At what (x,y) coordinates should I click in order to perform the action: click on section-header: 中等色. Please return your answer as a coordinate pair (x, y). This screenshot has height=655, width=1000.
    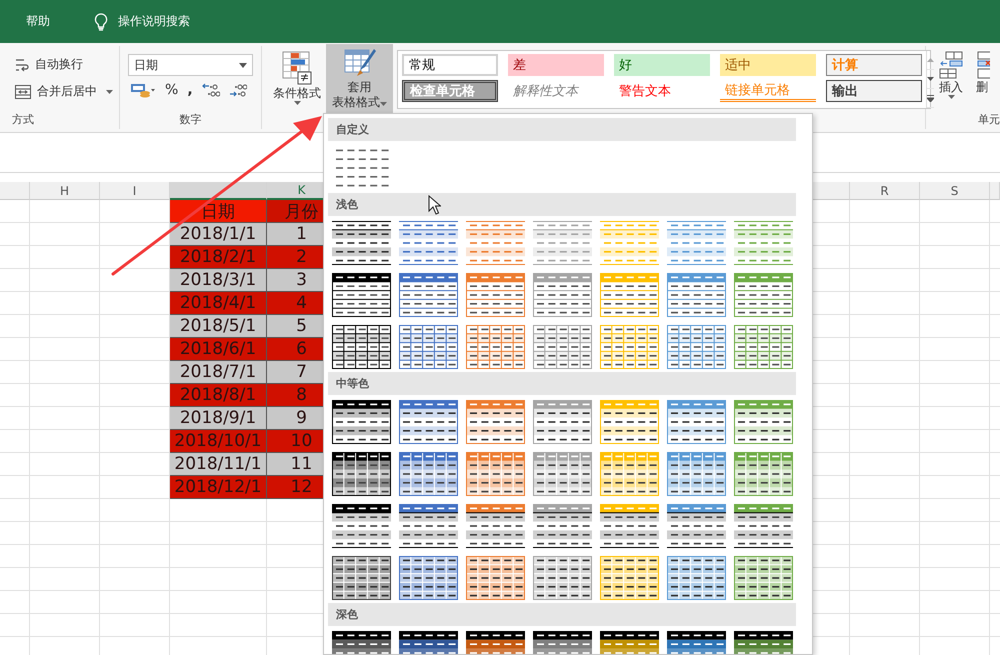
    Looking at the image, I should click on (562, 383).